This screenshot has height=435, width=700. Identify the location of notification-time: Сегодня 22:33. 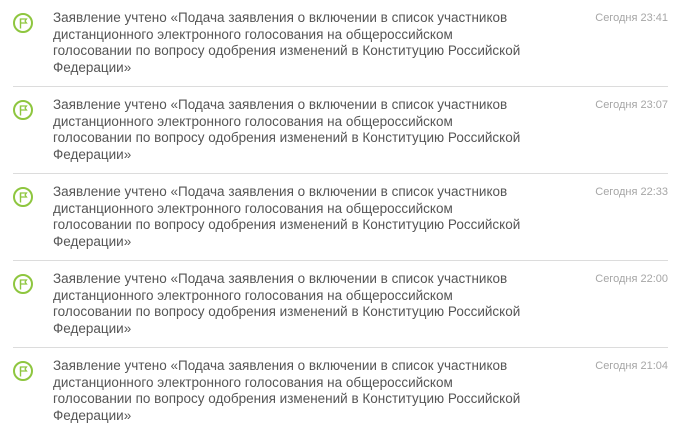
(631, 192).